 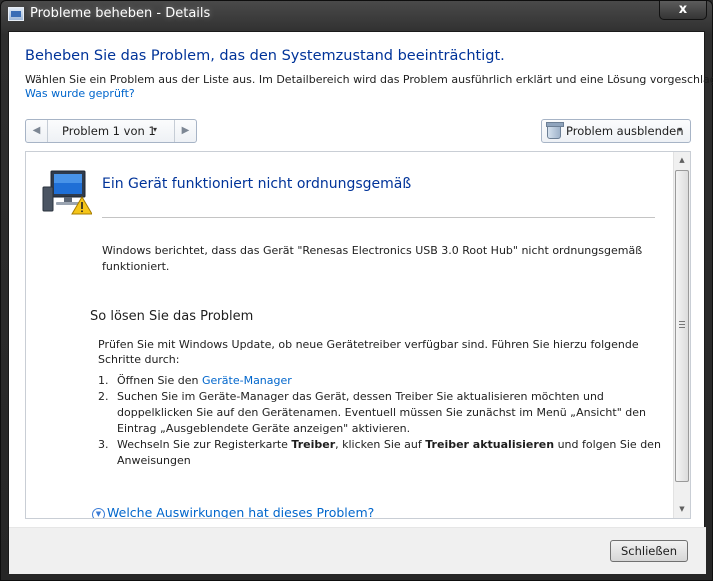 I want to click on computer-warning-icon, so click(x=67, y=192).